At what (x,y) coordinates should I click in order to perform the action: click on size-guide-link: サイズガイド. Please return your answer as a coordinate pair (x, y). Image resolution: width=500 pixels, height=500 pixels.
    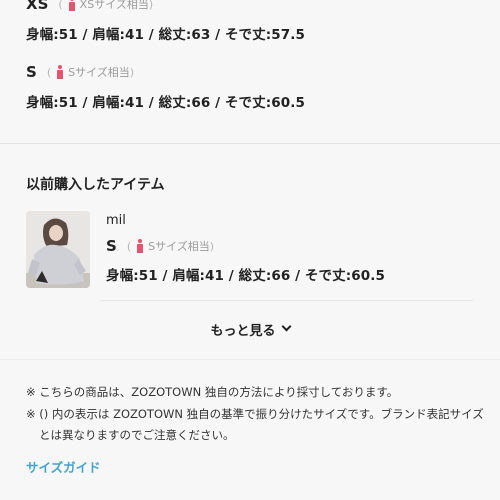
    Looking at the image, I should click on (63, 466).